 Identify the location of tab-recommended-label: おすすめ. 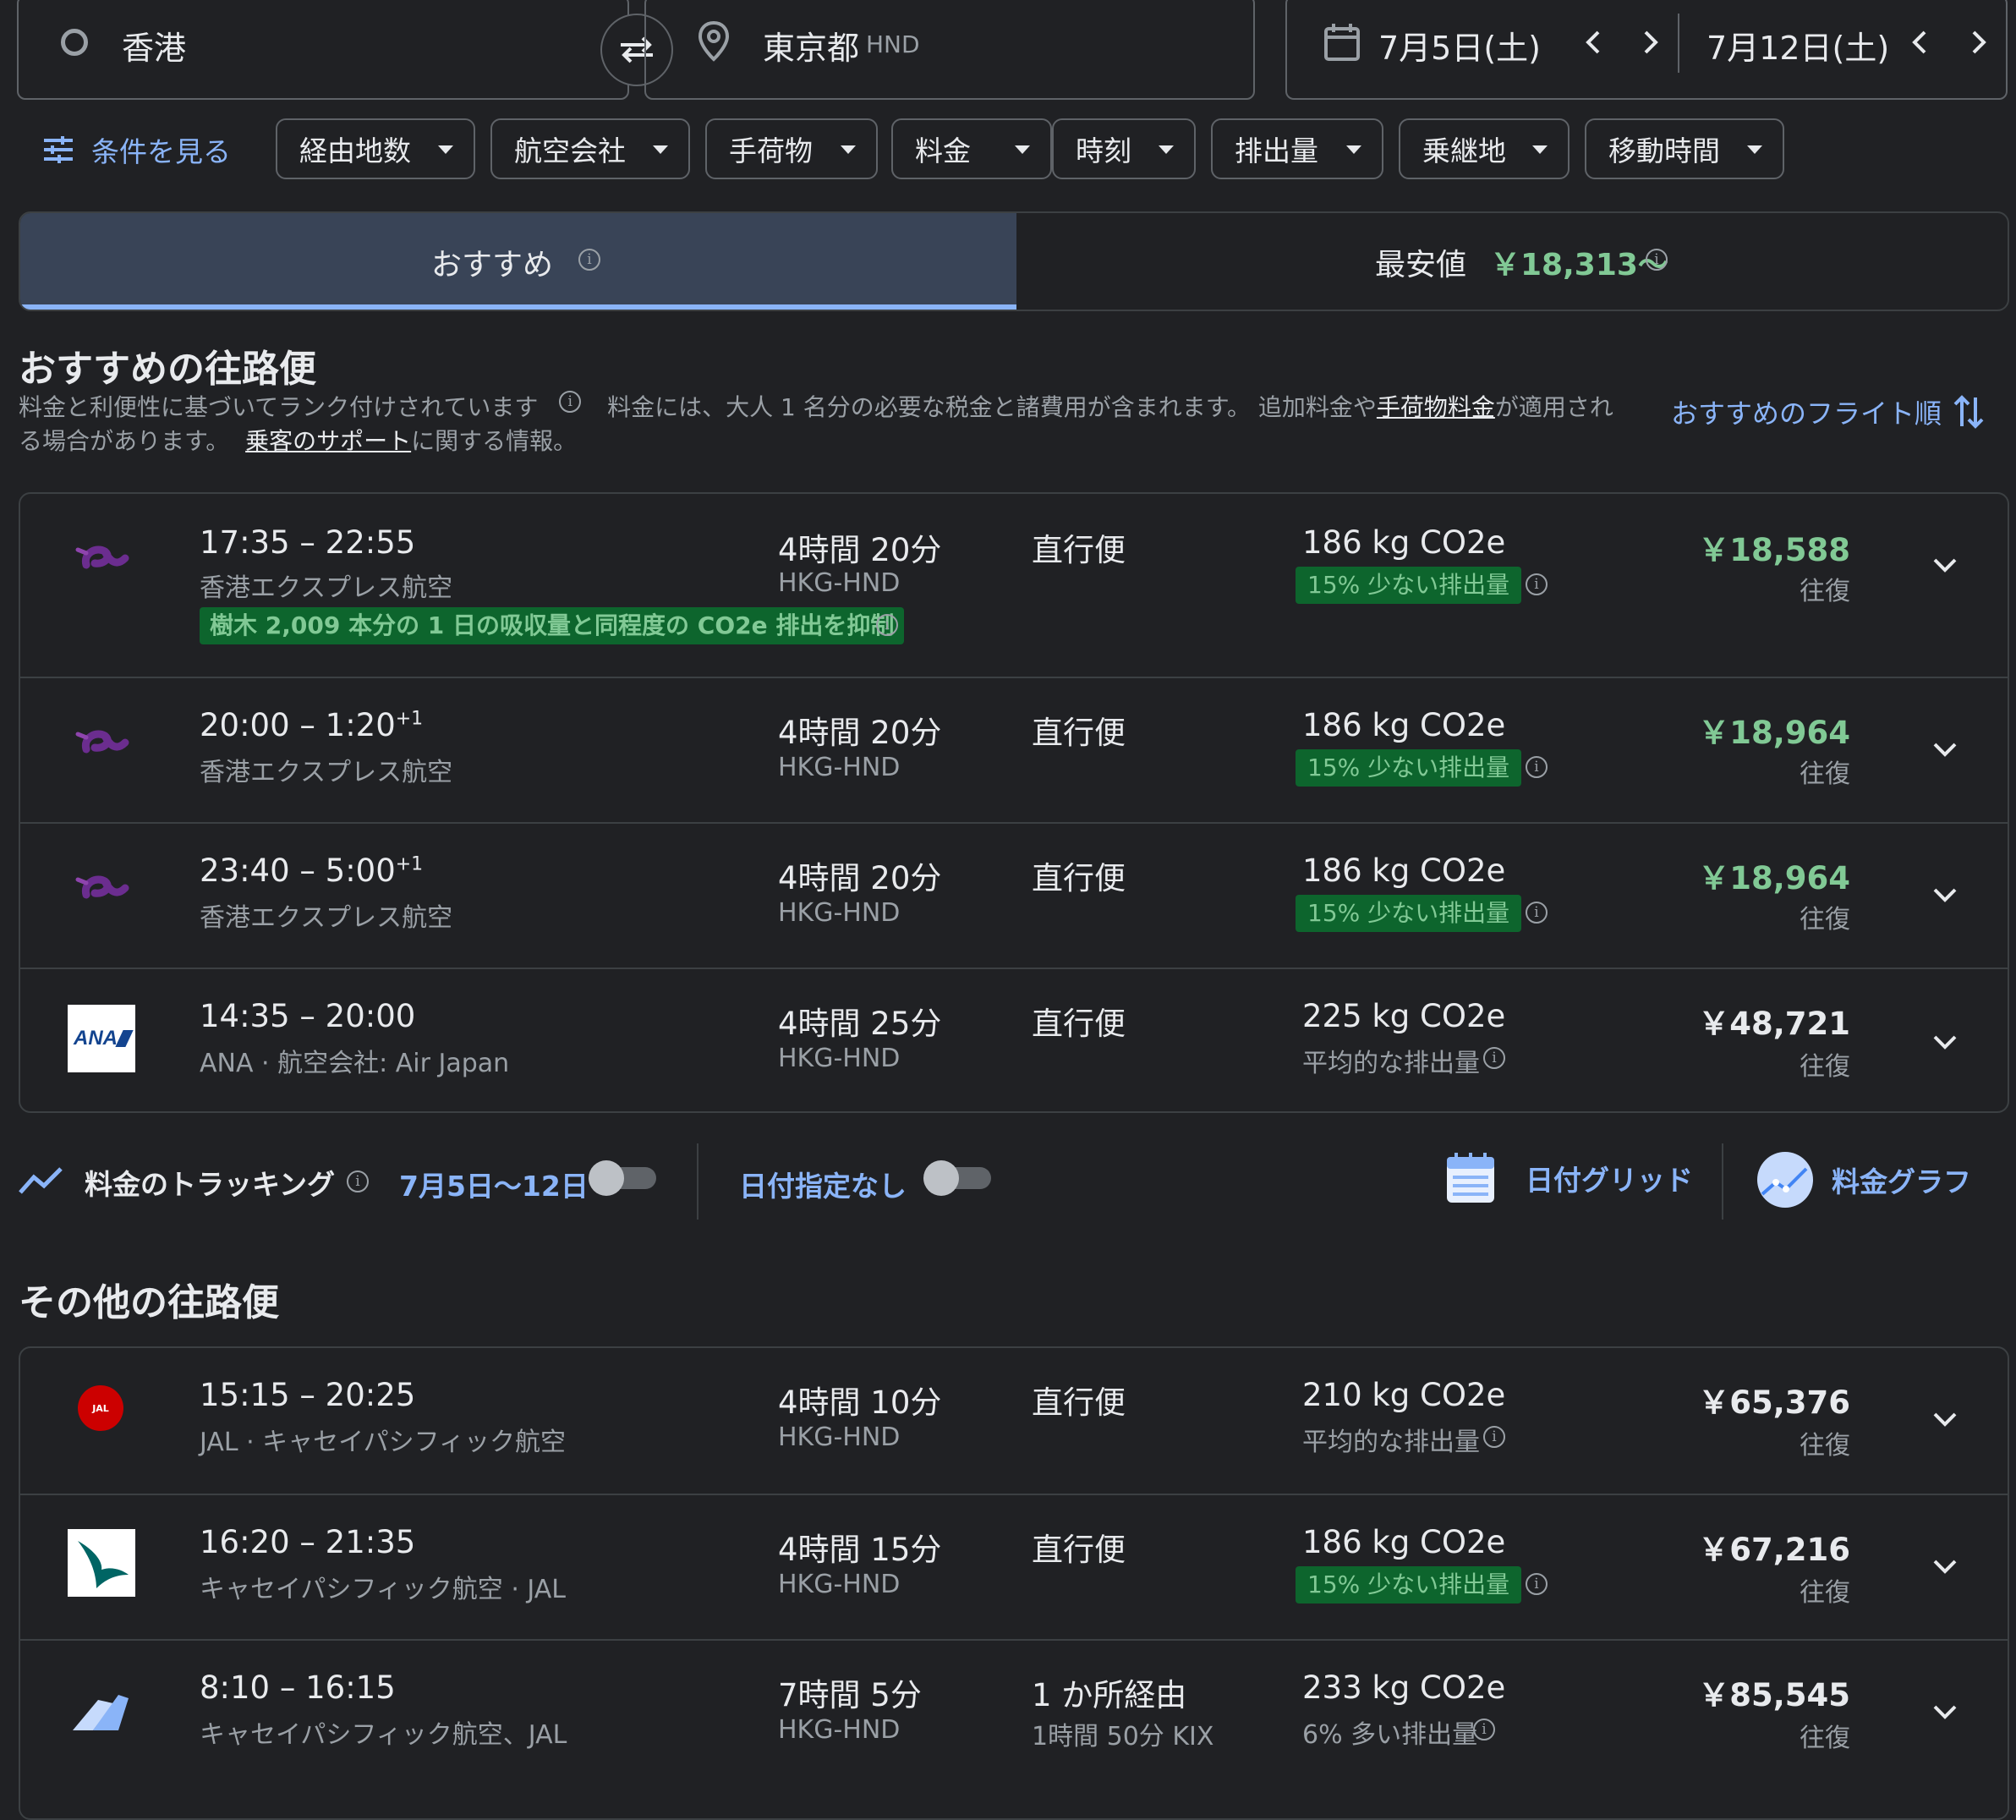
(492, 265).